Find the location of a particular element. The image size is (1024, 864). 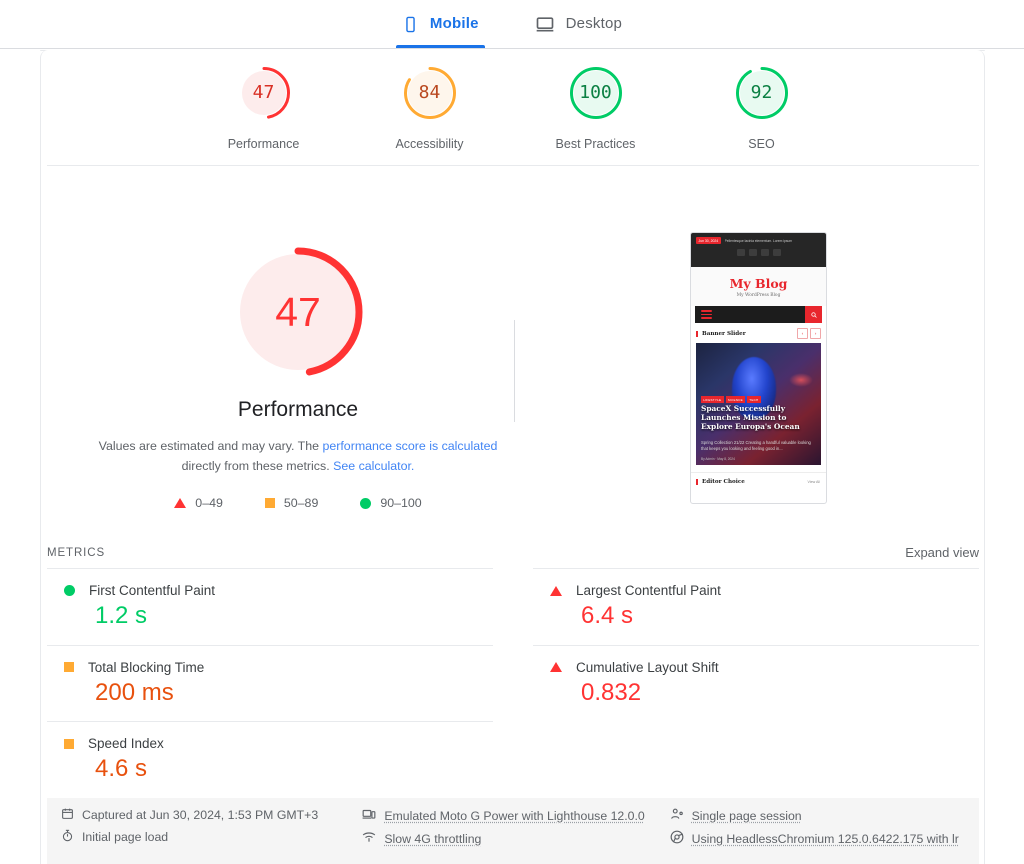

score-gauge-best-practices: 100 Best Practices is located at coordinates (596, 108).